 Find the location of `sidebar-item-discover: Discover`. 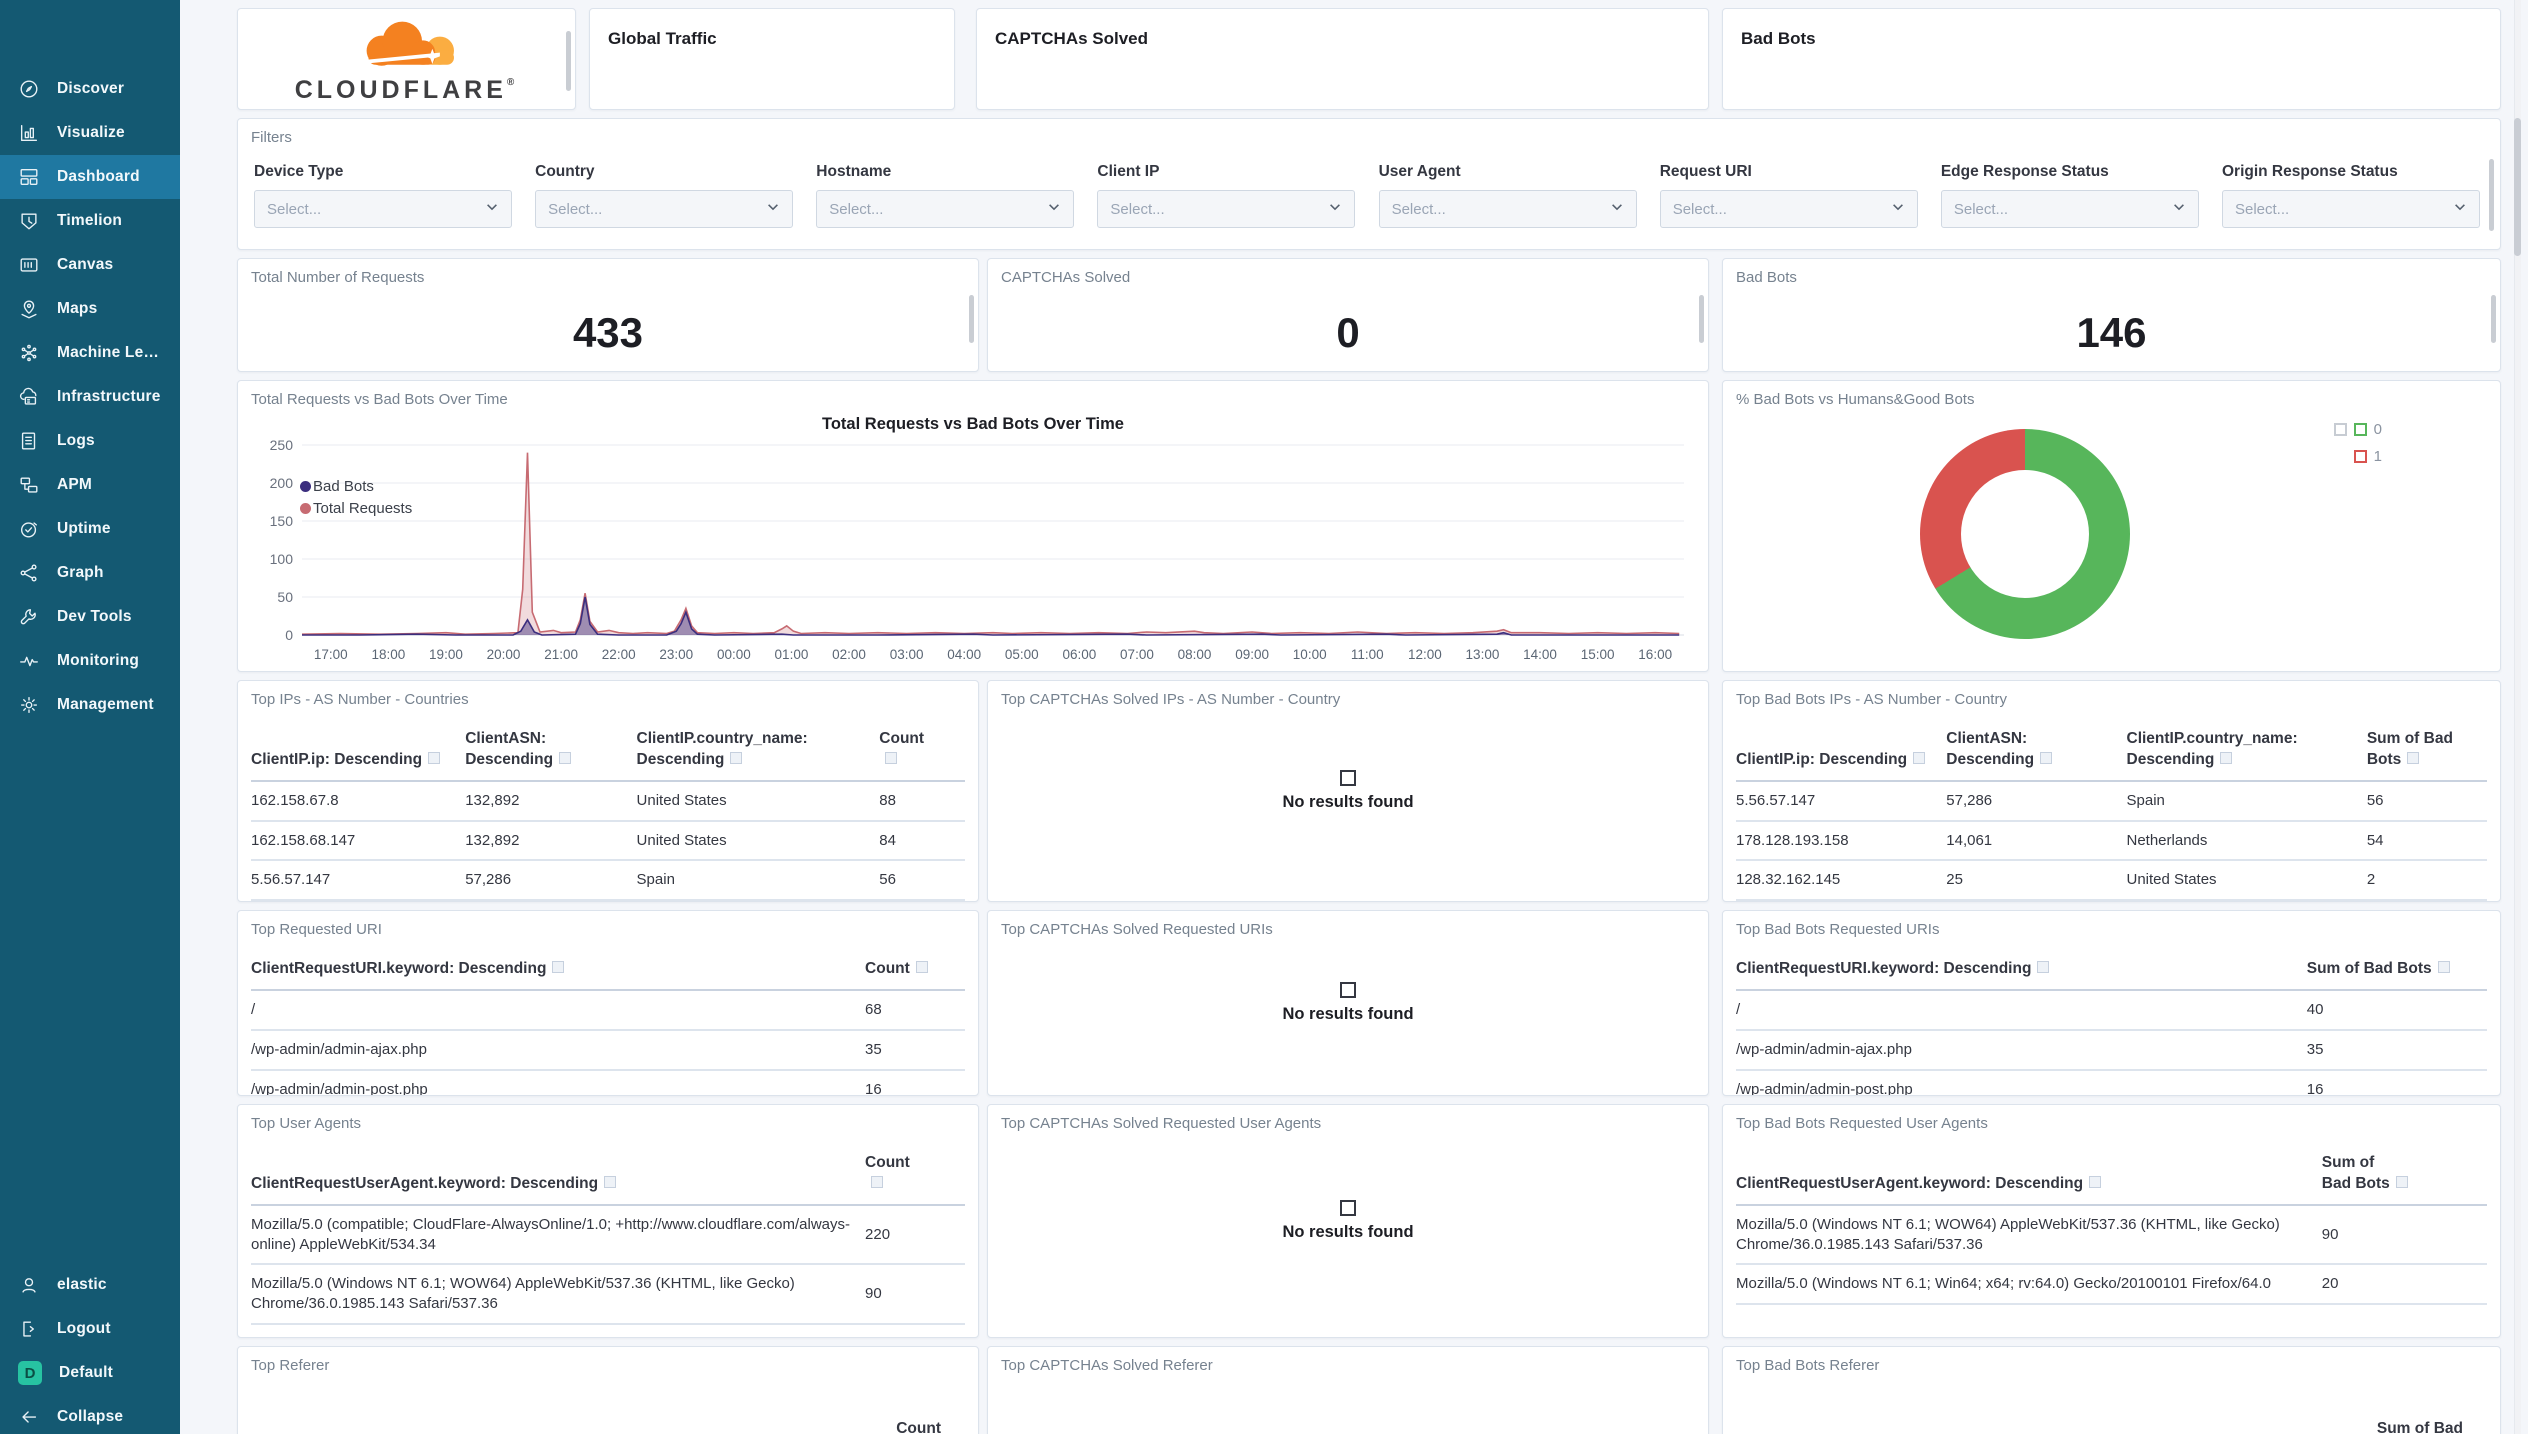

sidebar-item-discover: Discover is located at coordinates (90, 89).